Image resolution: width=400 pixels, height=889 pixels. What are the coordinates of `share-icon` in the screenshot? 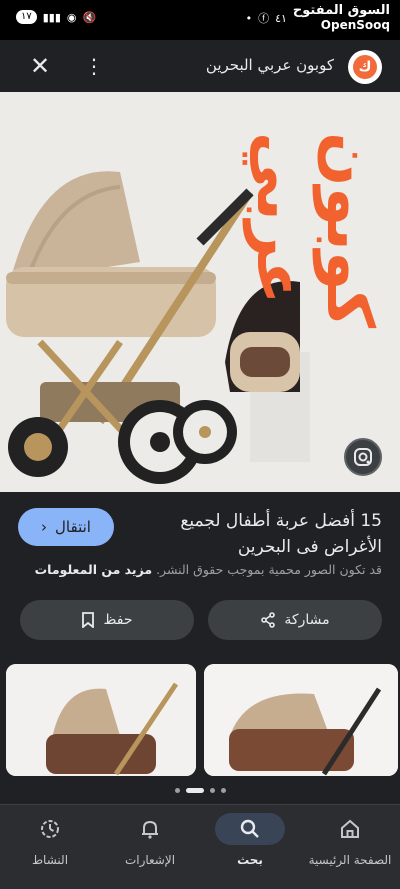 It's located at (268, 620).